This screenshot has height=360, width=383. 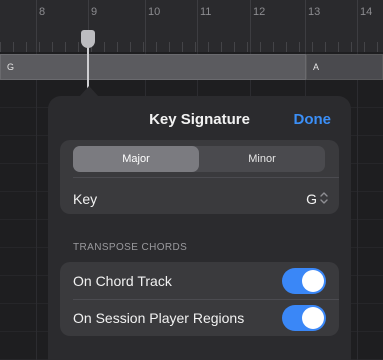 What do you see at coordinates (316, 67) in the screenshot?
I see `chord-region-label: A` at bounding box center [316, 67].